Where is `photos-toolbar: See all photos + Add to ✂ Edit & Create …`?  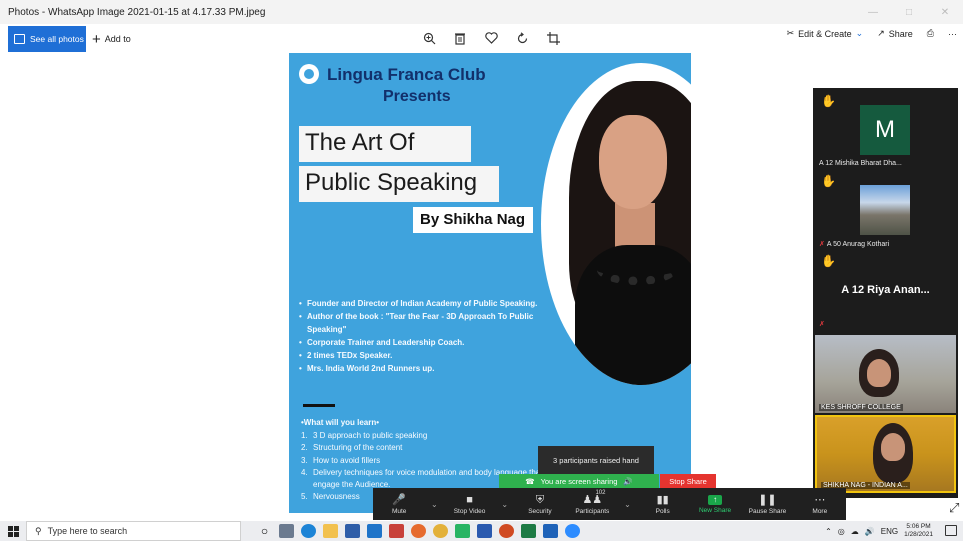 photos-toolbar: See all photos + Add to ✂ Edit & Create … is located at coordinates (481, 39).